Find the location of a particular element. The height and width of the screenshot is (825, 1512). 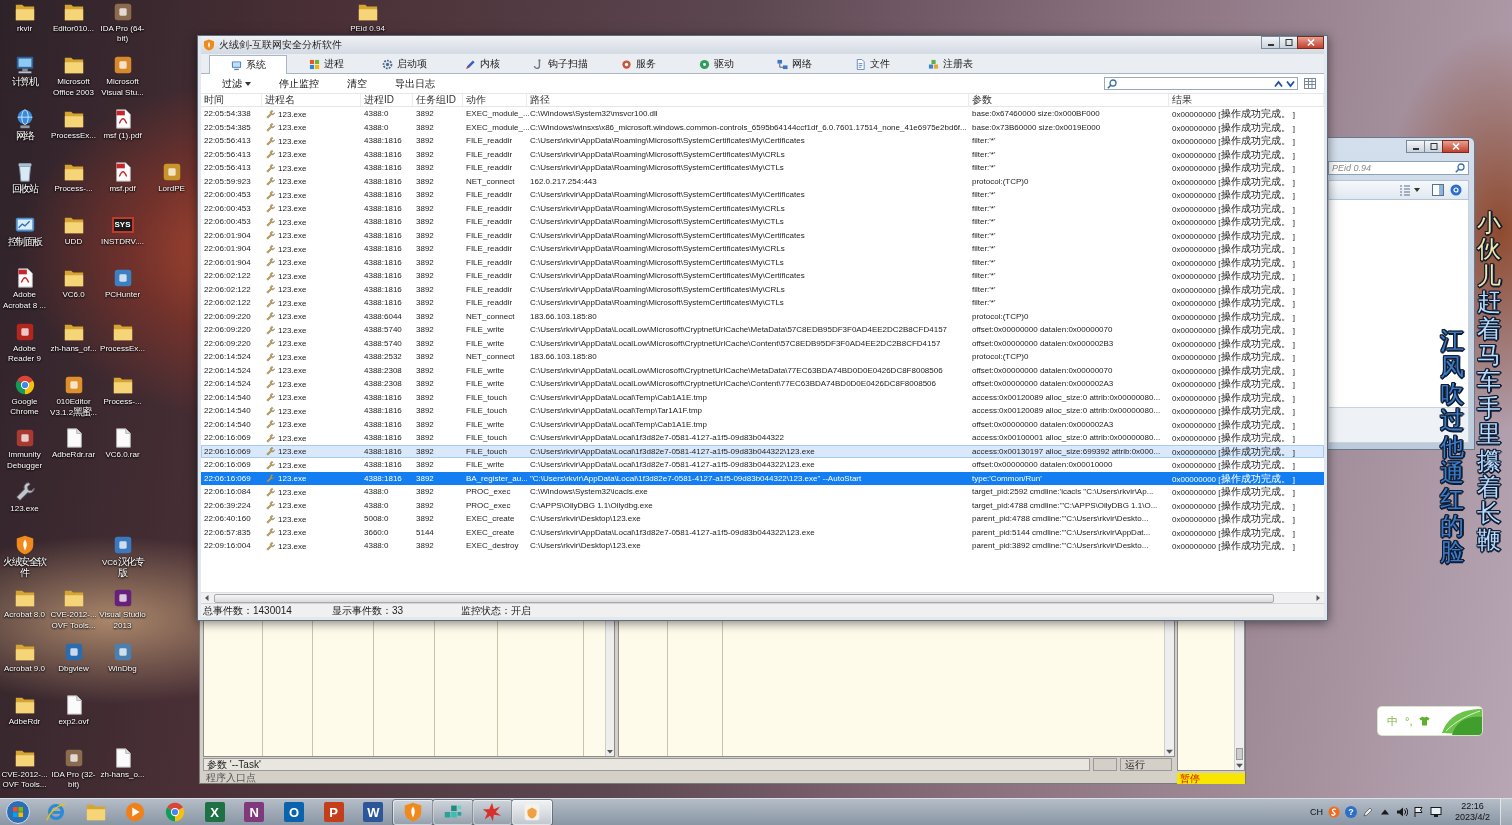

icon-label: rkvir is located at coordinates (24, 29).